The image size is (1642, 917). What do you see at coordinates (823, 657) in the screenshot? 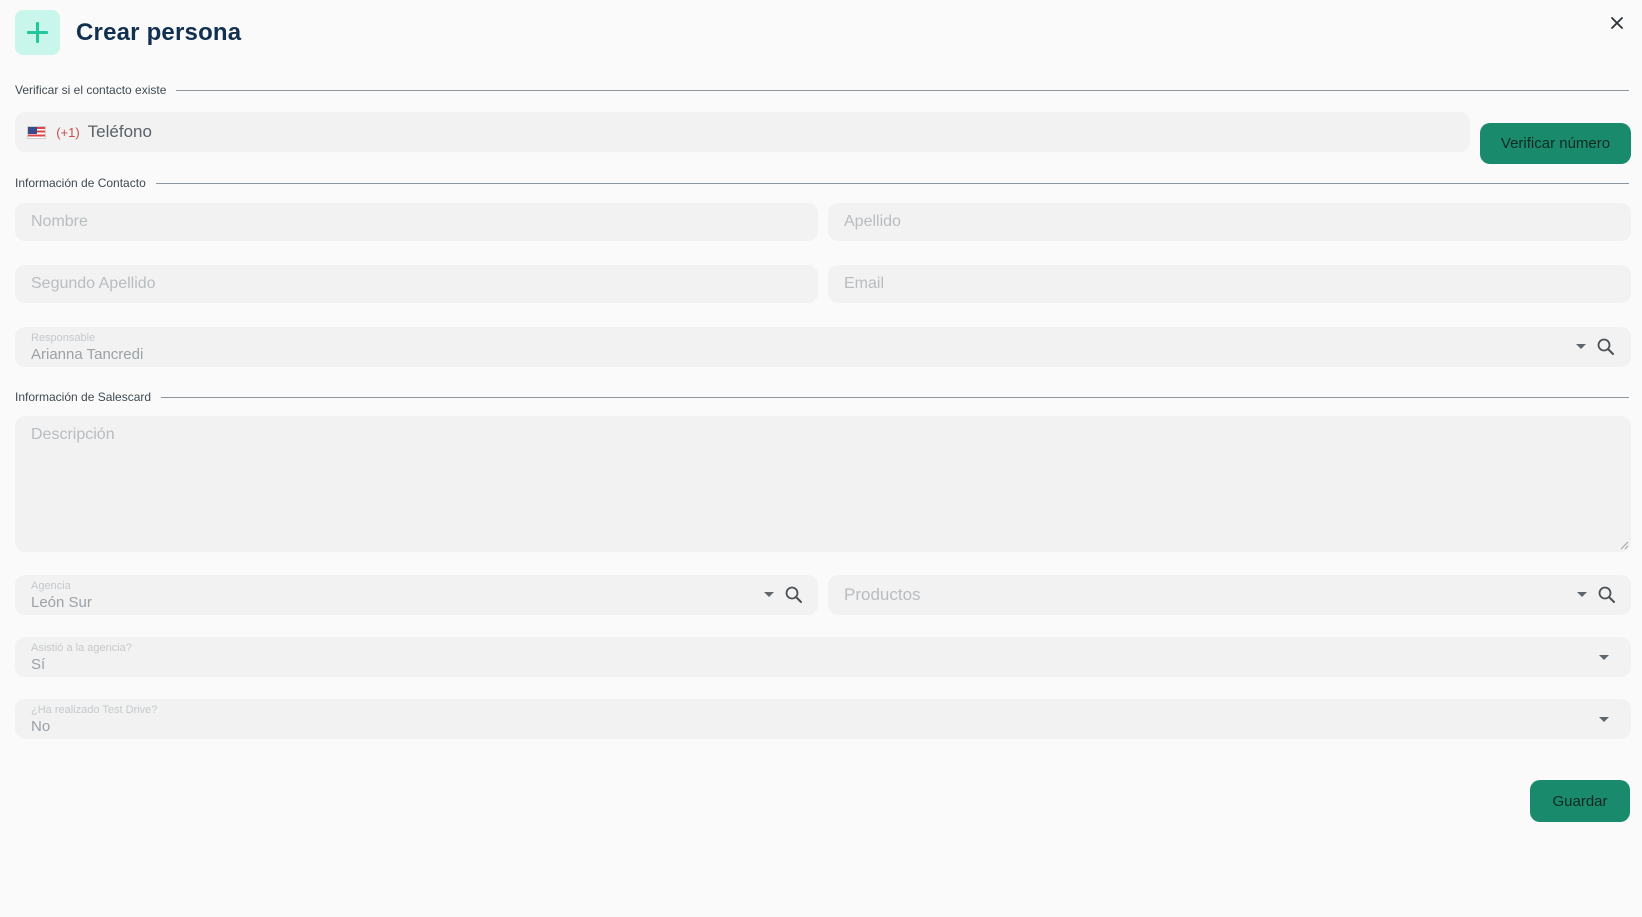
I see `asistio-agencia-select: Asistió a la agencia? Sí` at bounding box center [823, 657].